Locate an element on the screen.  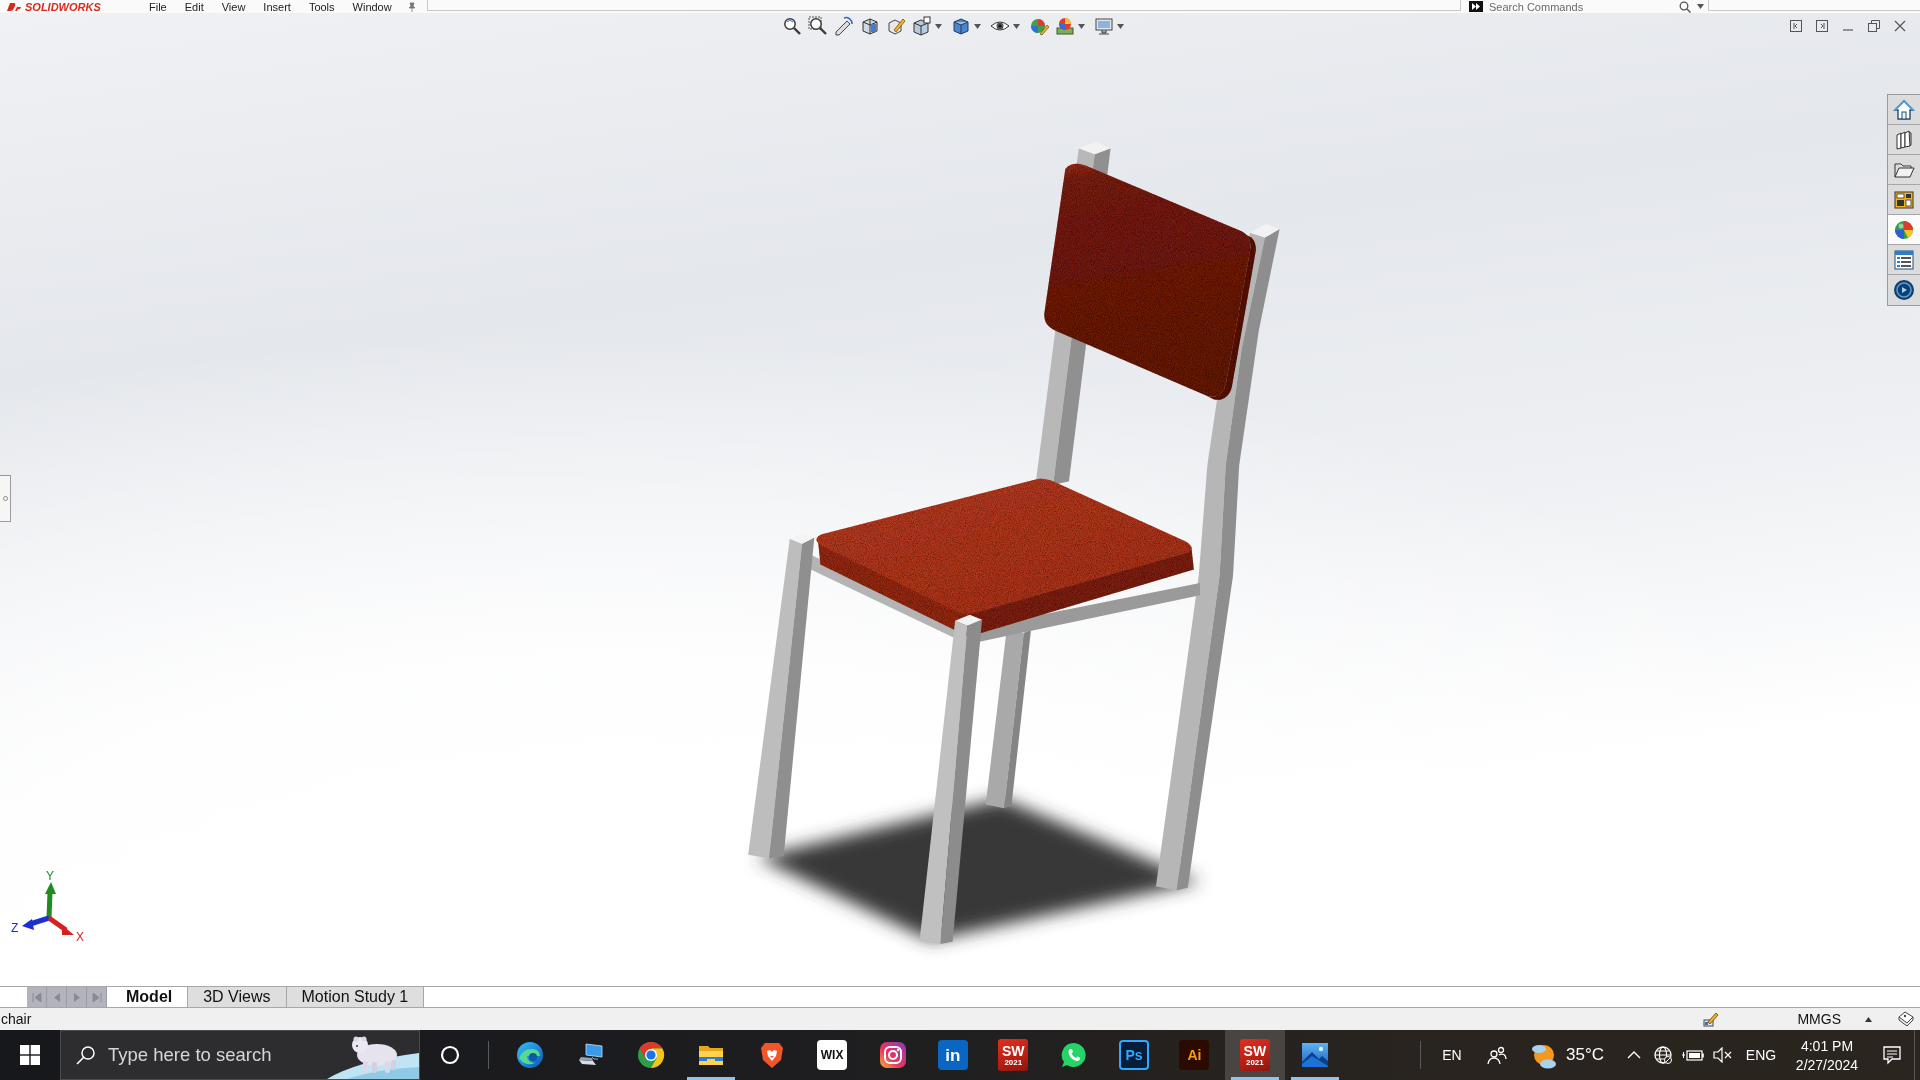
play-disc-icon is located at coordinates (1904, 290).